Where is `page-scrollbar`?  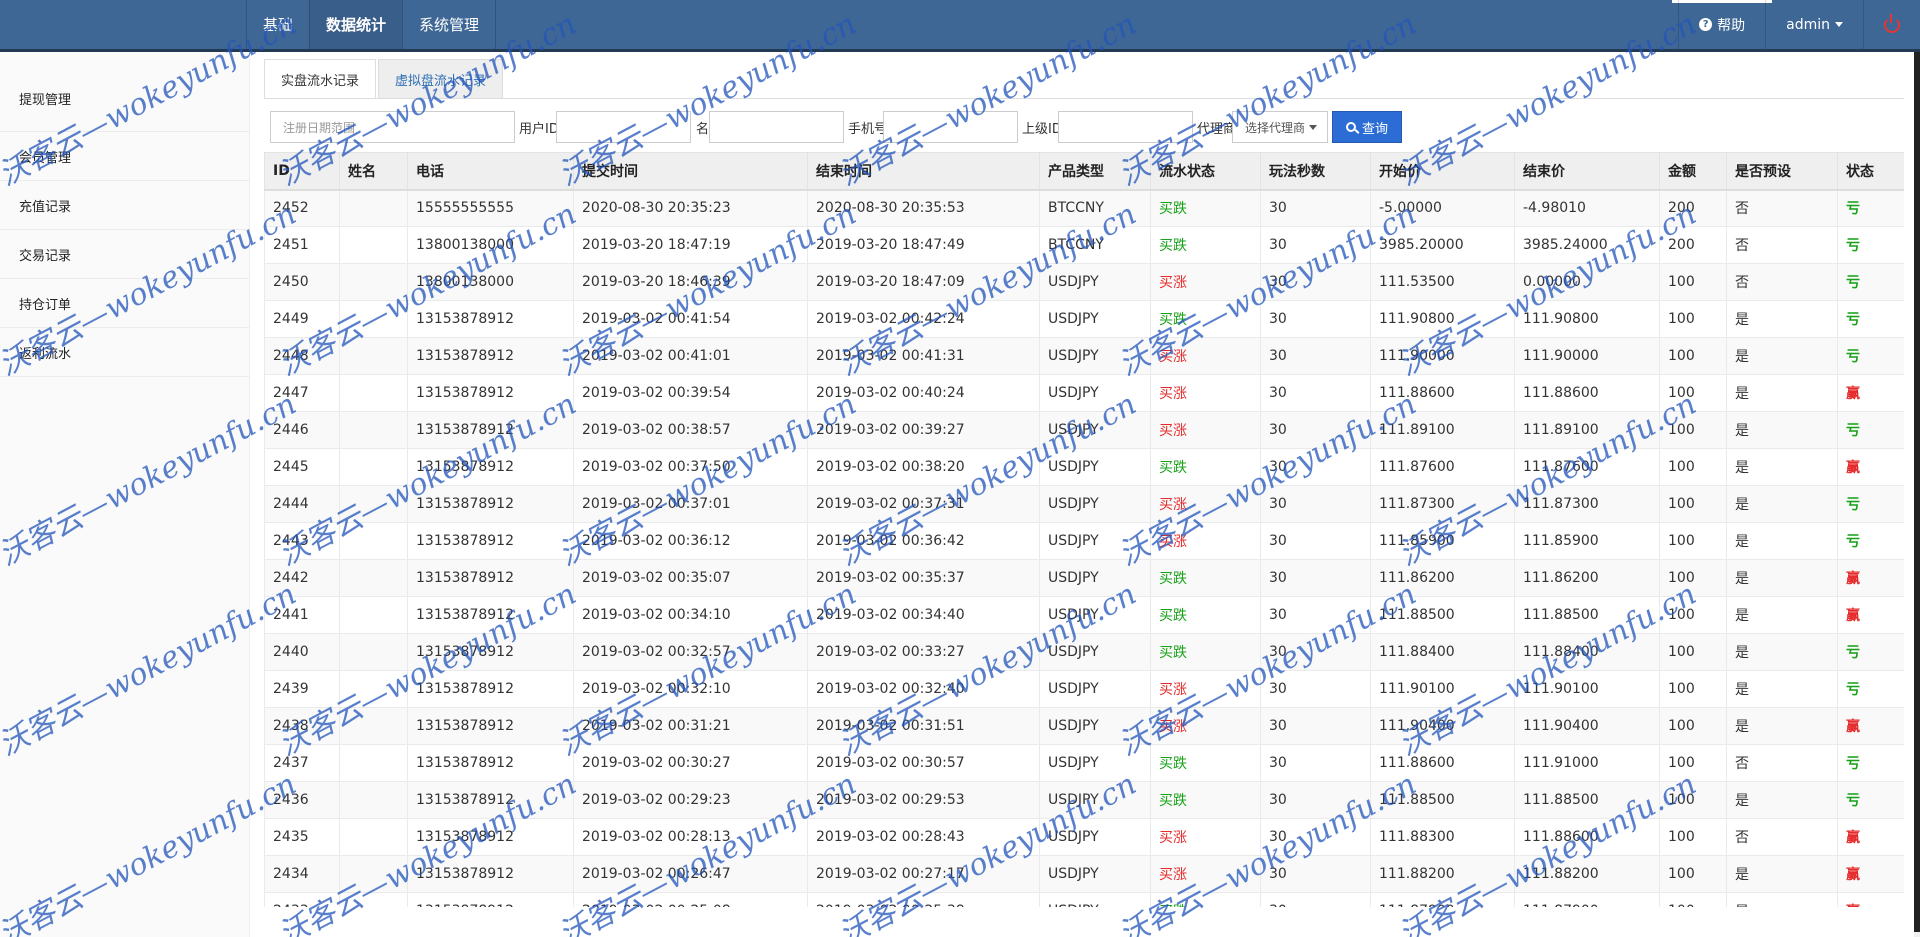
page-scrollbar is located at coordinates (1917, 494).